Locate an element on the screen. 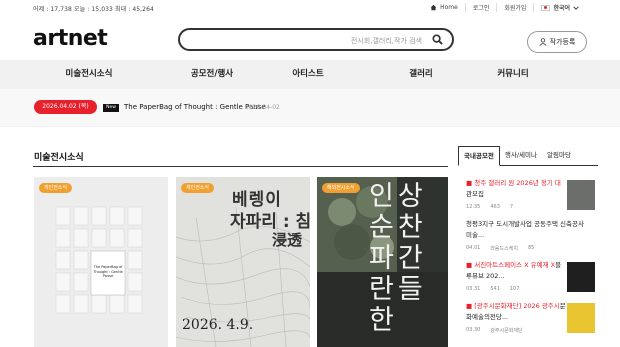 This screenshot has height=347, width=620. list-item-meta: 04.01 라움드스케치 85 is located at coordinates (500, 248).